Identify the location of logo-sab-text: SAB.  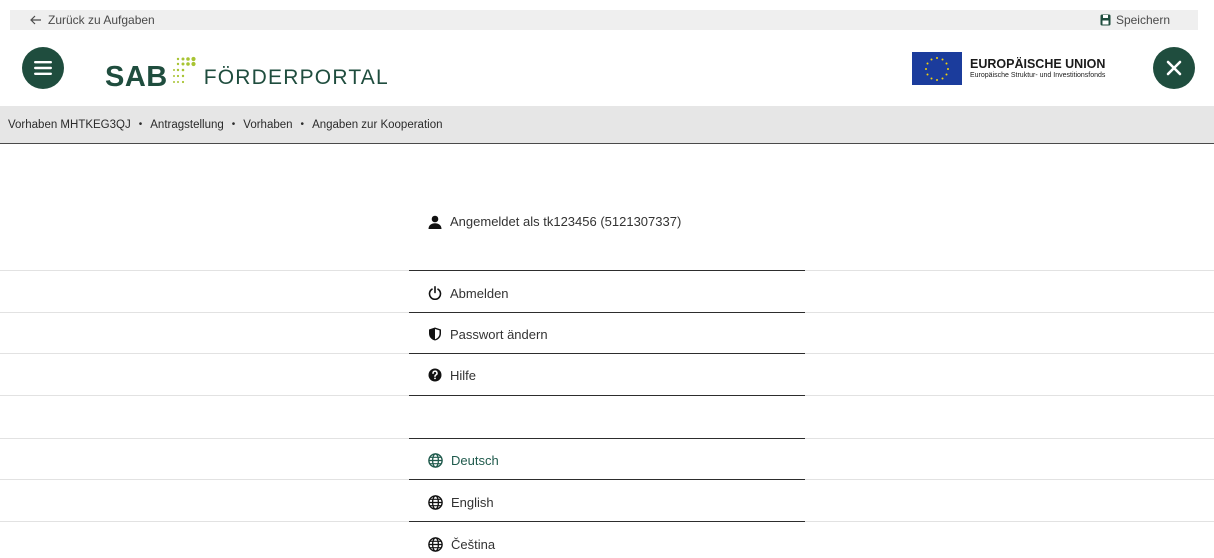
(136, 77).